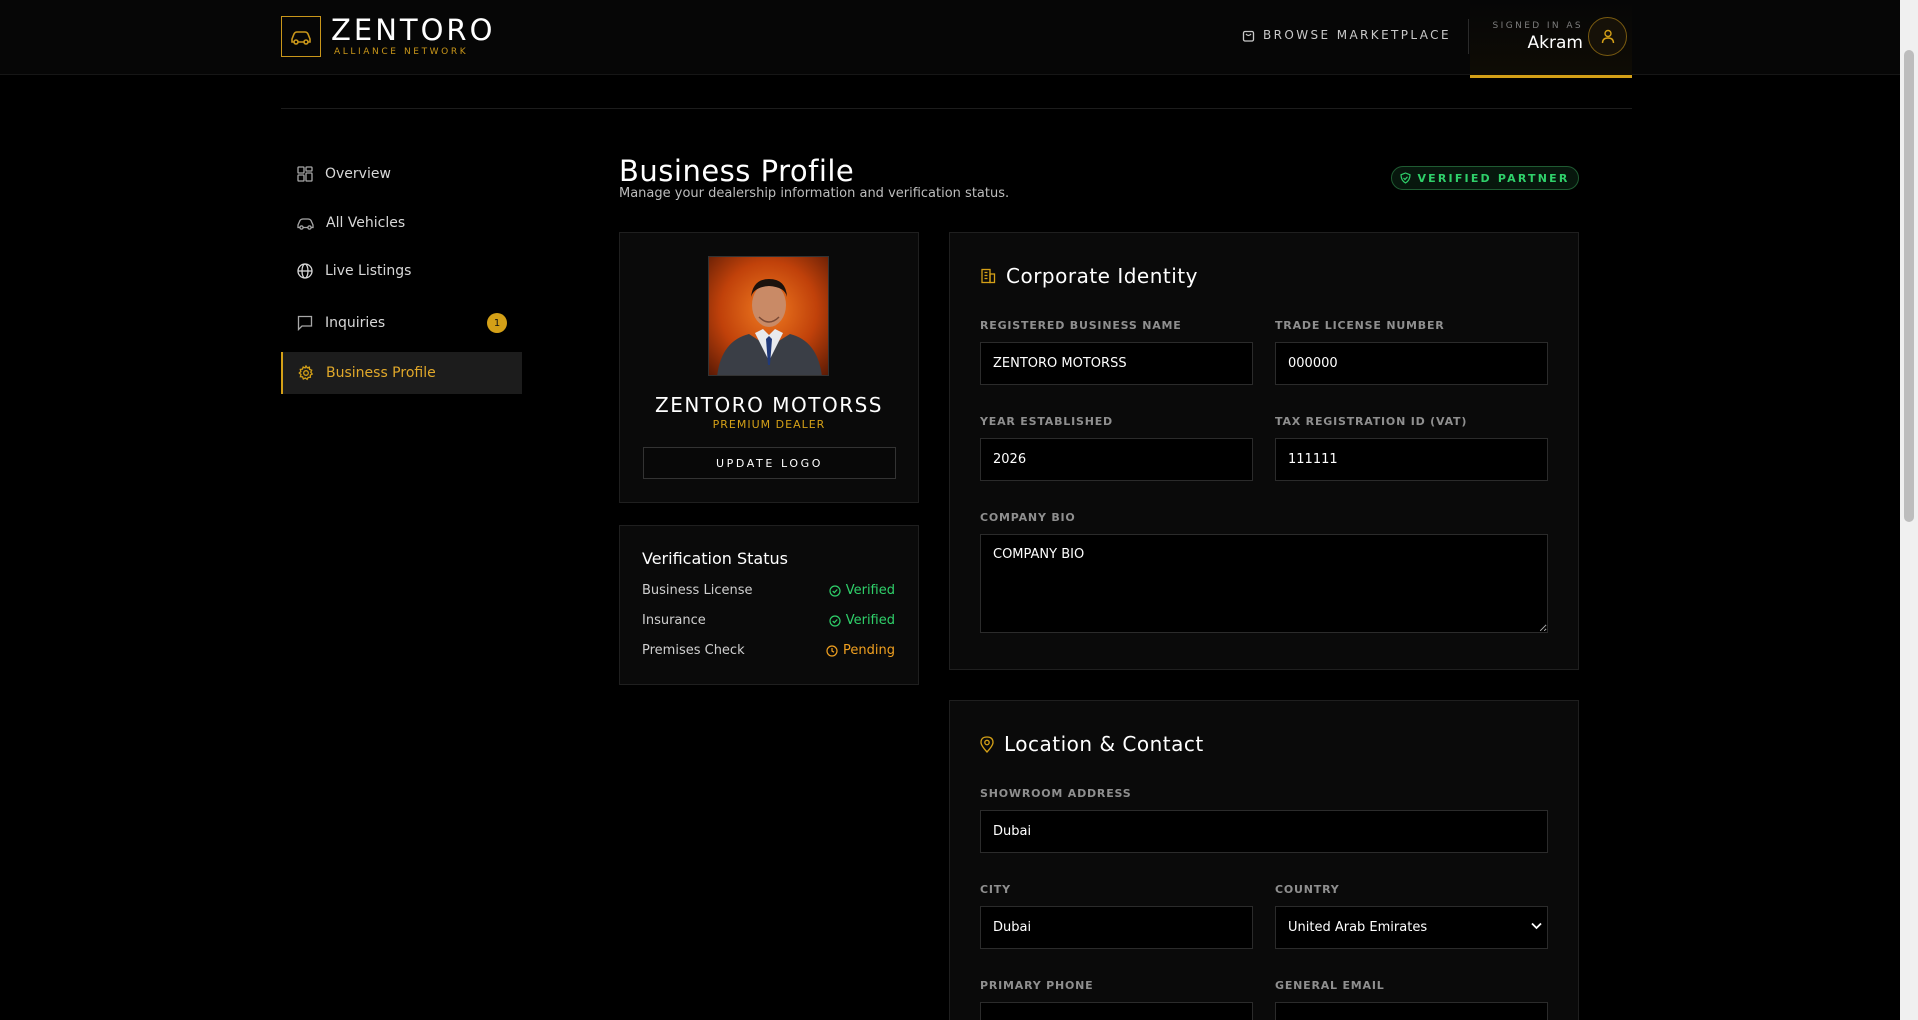 The height and width of the screenshot is (1020, 1918). I want to click on page-scrollbar, so click(1909, 510).